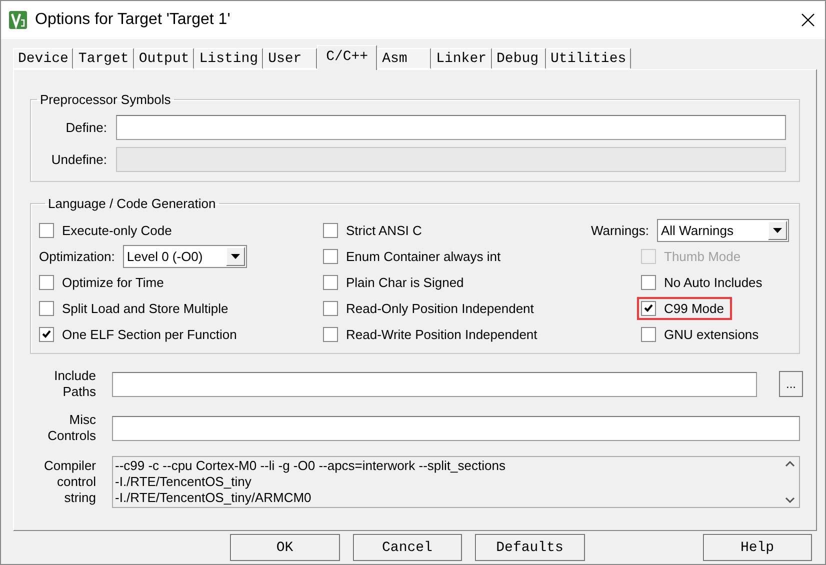 The height and width of the screenshot is (565, 826). What do you see at coordinates (529, 547) in the screenshot?
I see `dialog-button: Defaults` at bounding box center [529, 547].